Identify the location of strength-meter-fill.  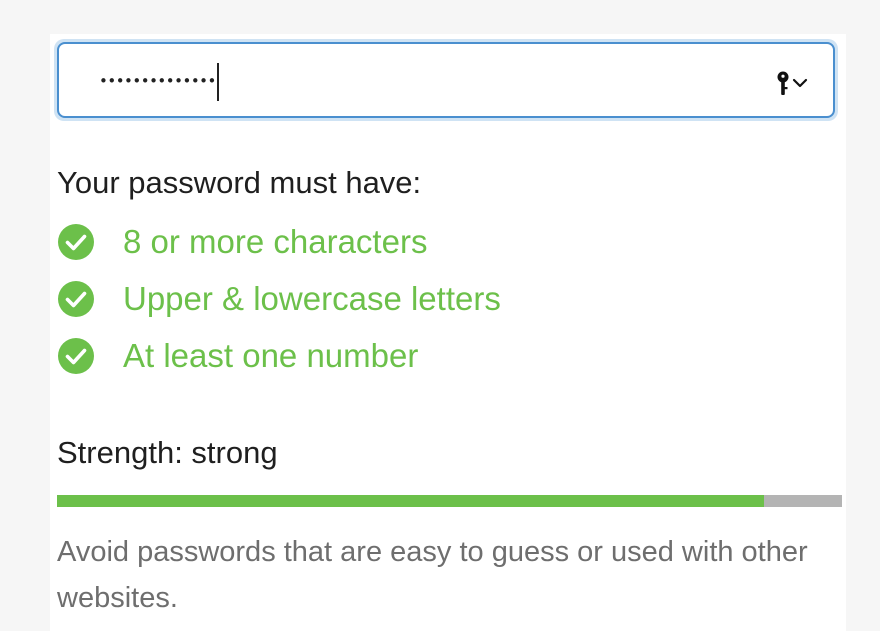
(410, 501).